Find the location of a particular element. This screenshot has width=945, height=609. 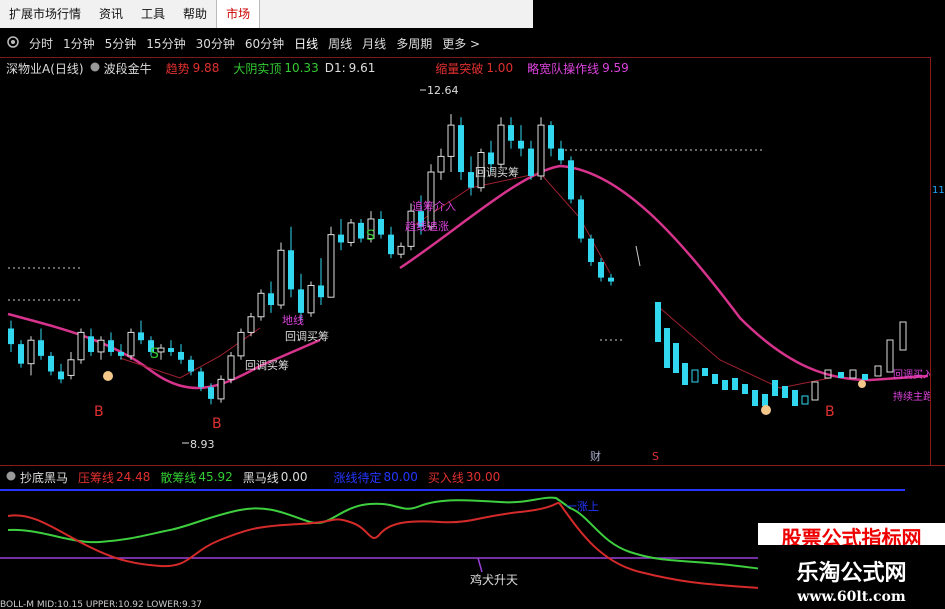

period-weekly: 周线 is located at coordinates (340, 43).